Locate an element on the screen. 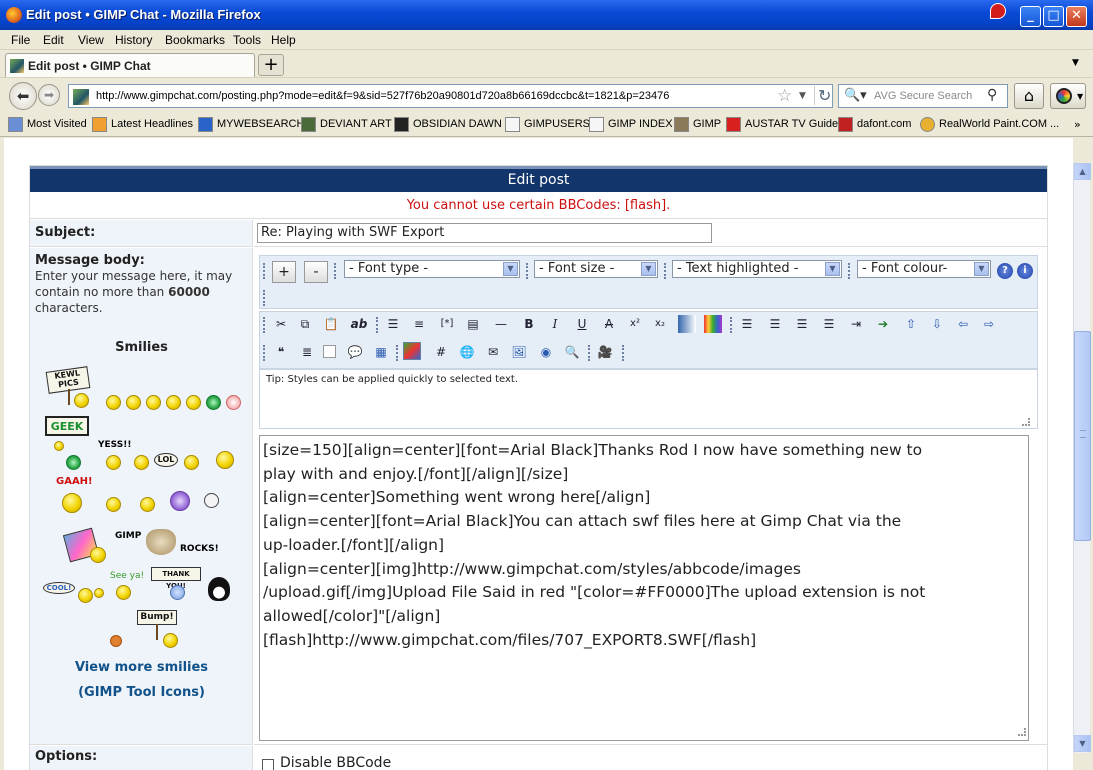 The image size is (1093, 770). wilber-smilie is located at coordinates (161, 542).